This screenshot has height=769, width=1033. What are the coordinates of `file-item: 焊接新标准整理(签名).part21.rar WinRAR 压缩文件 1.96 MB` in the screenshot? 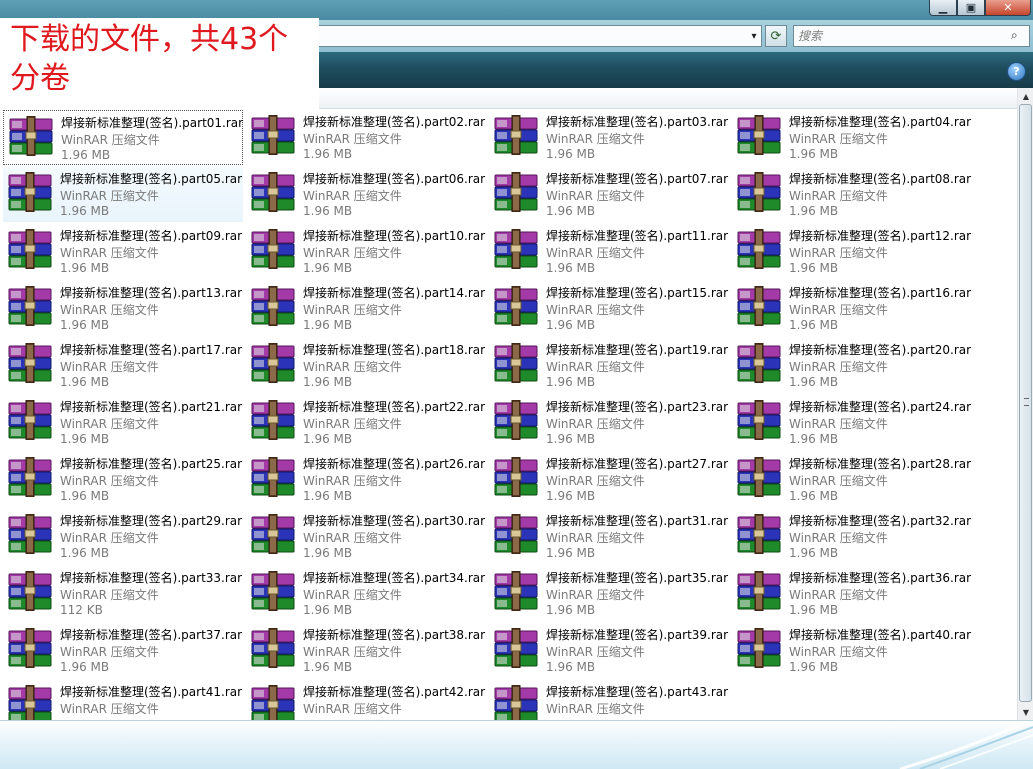 It's located at (123, 422).